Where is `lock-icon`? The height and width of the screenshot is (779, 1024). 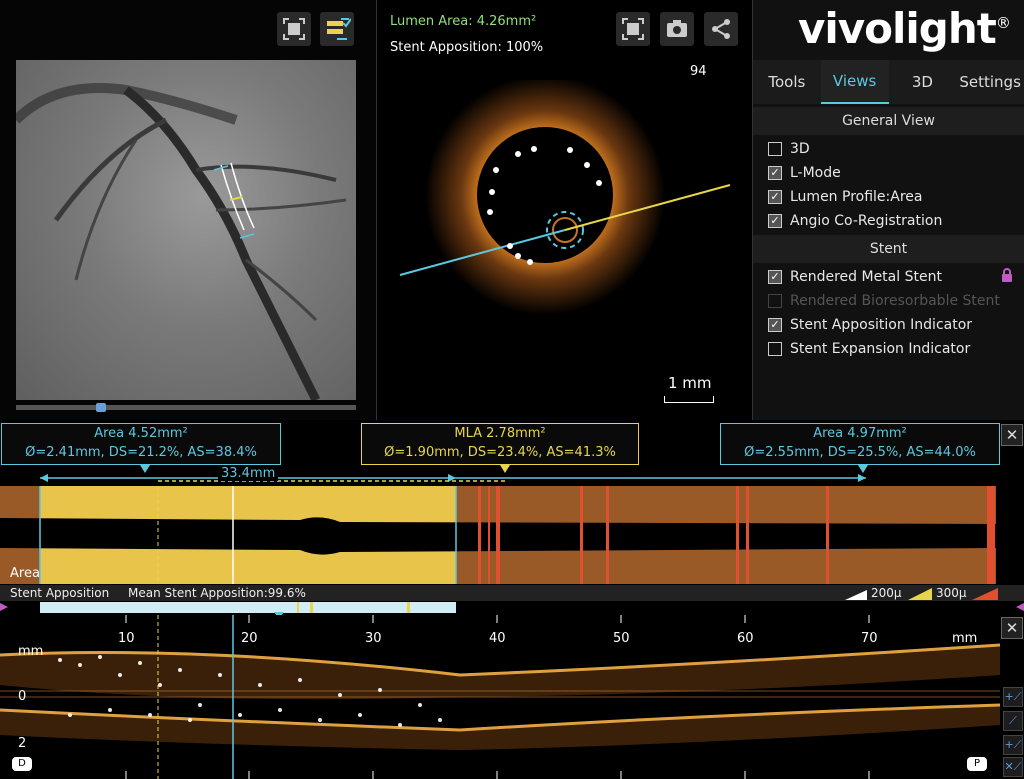
lock-icon is located at coordinates (1007, 275).